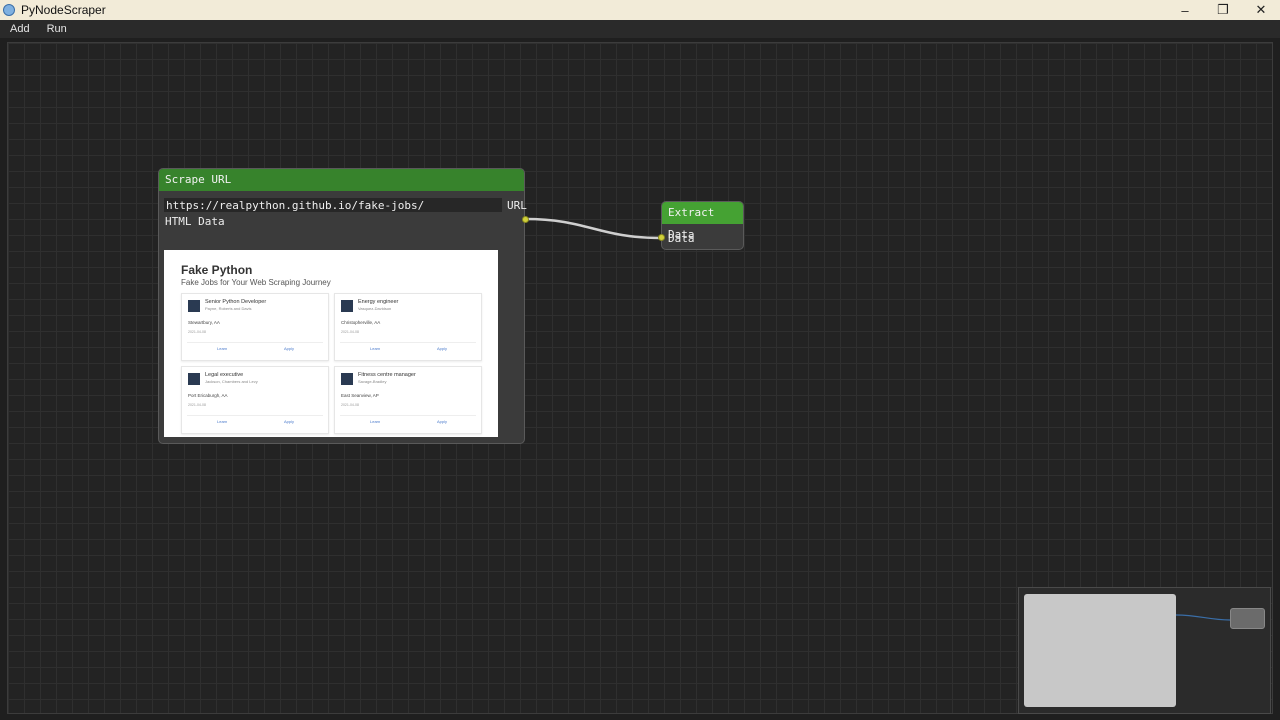 This screenshot has width=1280, height=720. What do you see at coordinates (593, 228) in the screenshot?
I see `link-html-to-data` at bounding box center [593, 228].